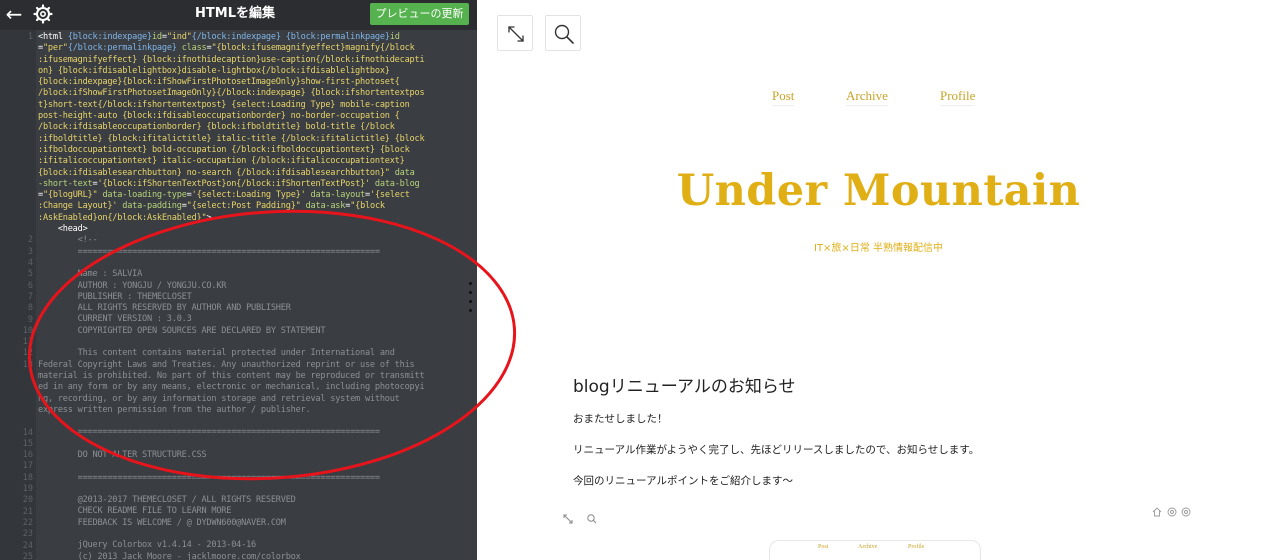  I want to click on top-nav: Post Archive Profile, so click(878, 98).